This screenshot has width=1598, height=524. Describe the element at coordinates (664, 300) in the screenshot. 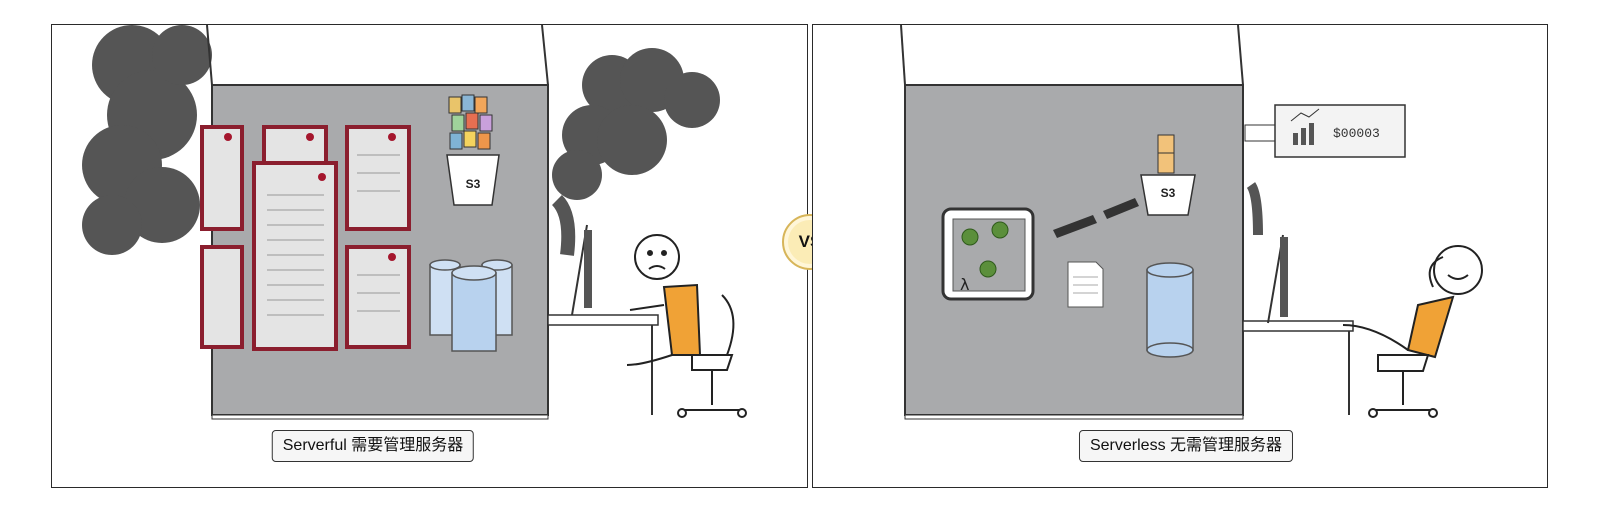

I see `stressed-person` at that location.